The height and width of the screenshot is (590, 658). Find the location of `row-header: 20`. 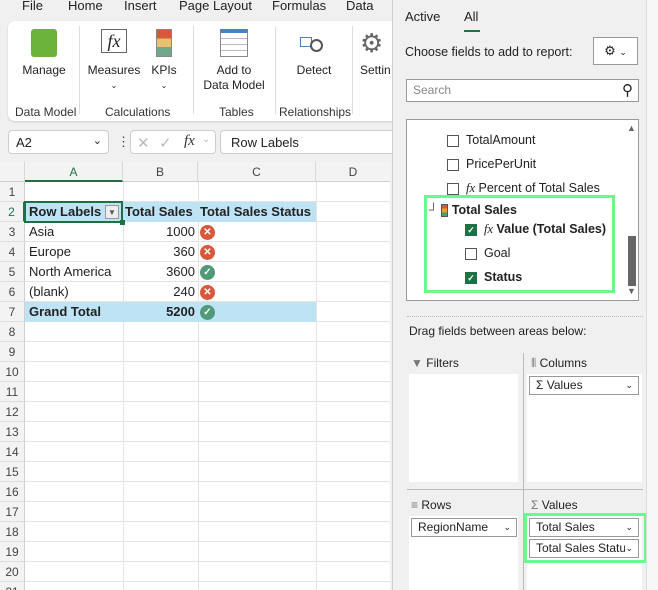

row-header: 20 is located at coordinates (12, 572).